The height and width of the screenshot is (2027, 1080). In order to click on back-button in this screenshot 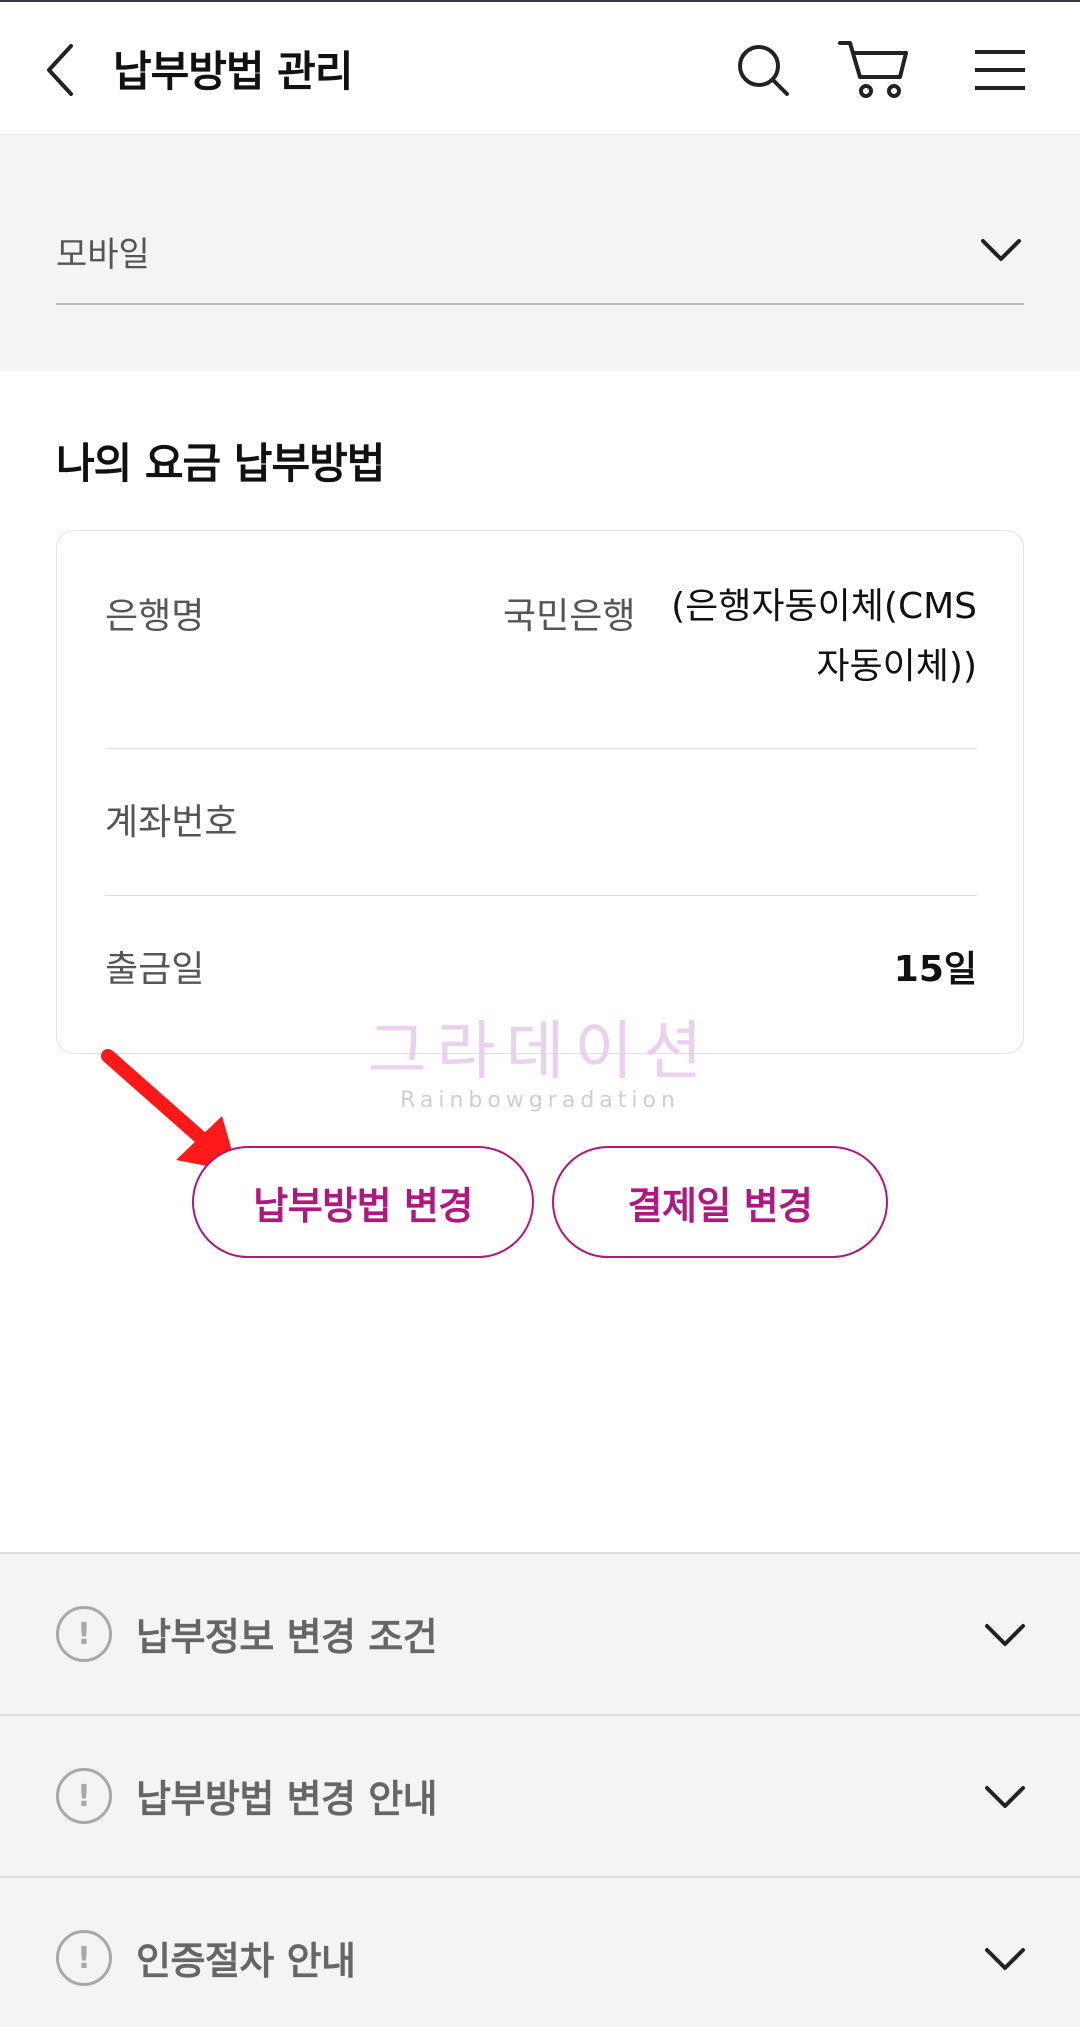, I will do `click(60, 70)`.